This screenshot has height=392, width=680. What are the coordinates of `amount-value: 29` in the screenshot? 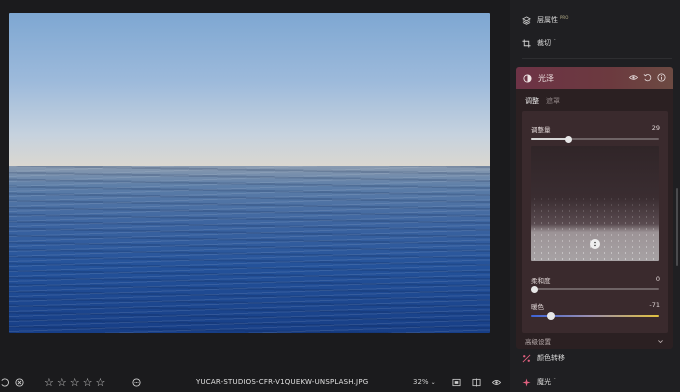 It's located at (655, 128).